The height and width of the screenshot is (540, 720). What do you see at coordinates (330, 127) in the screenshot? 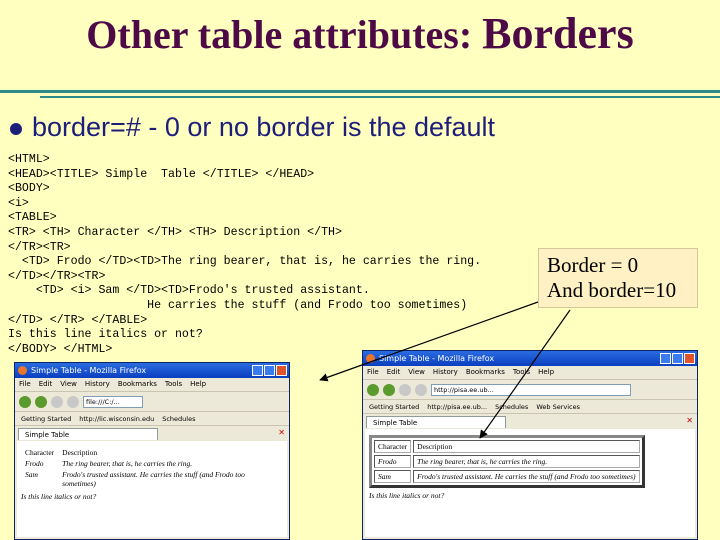
I see `bullet-text: 0 or no border is the default` at bounding box center [330, 127].